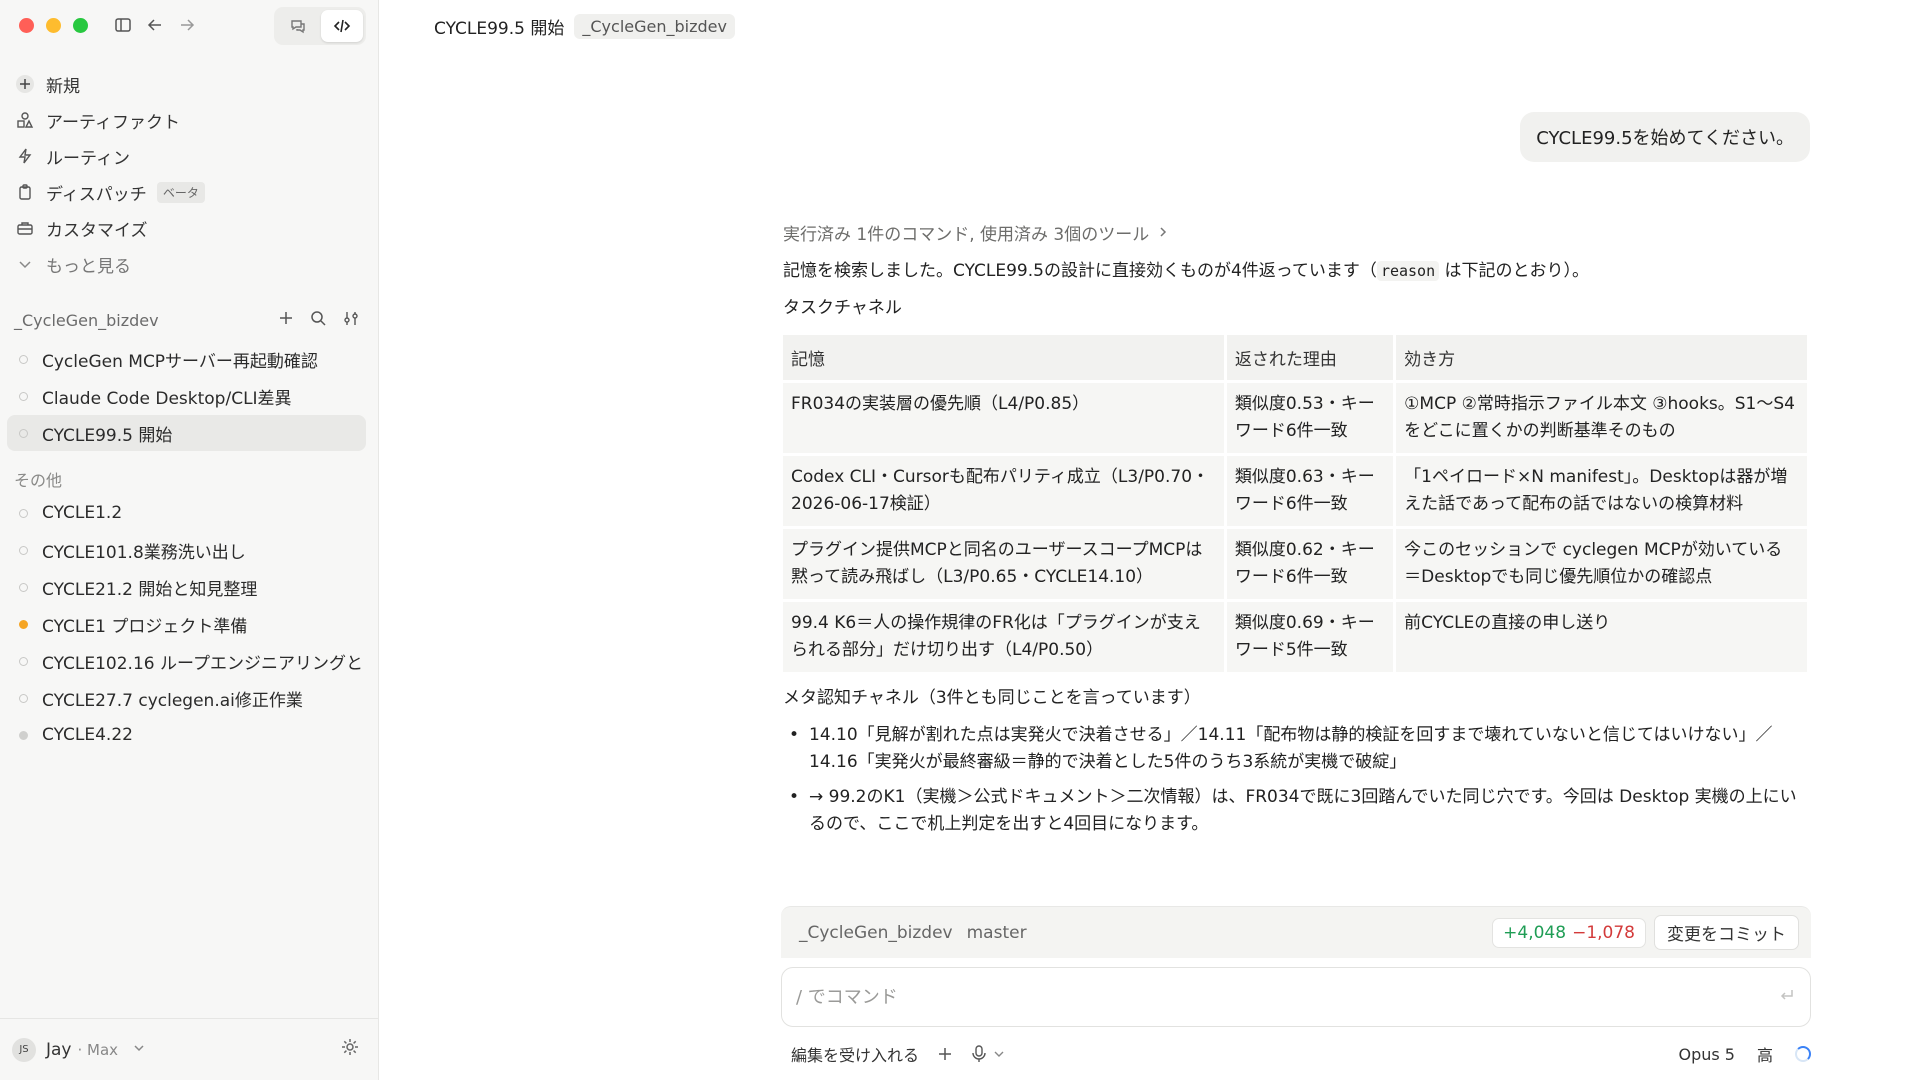 This screenshot has height=1080, width=1920. Describe the element at coordinates (1601, 357) in the screenshot. I see `column-header: 効き方` at that location.